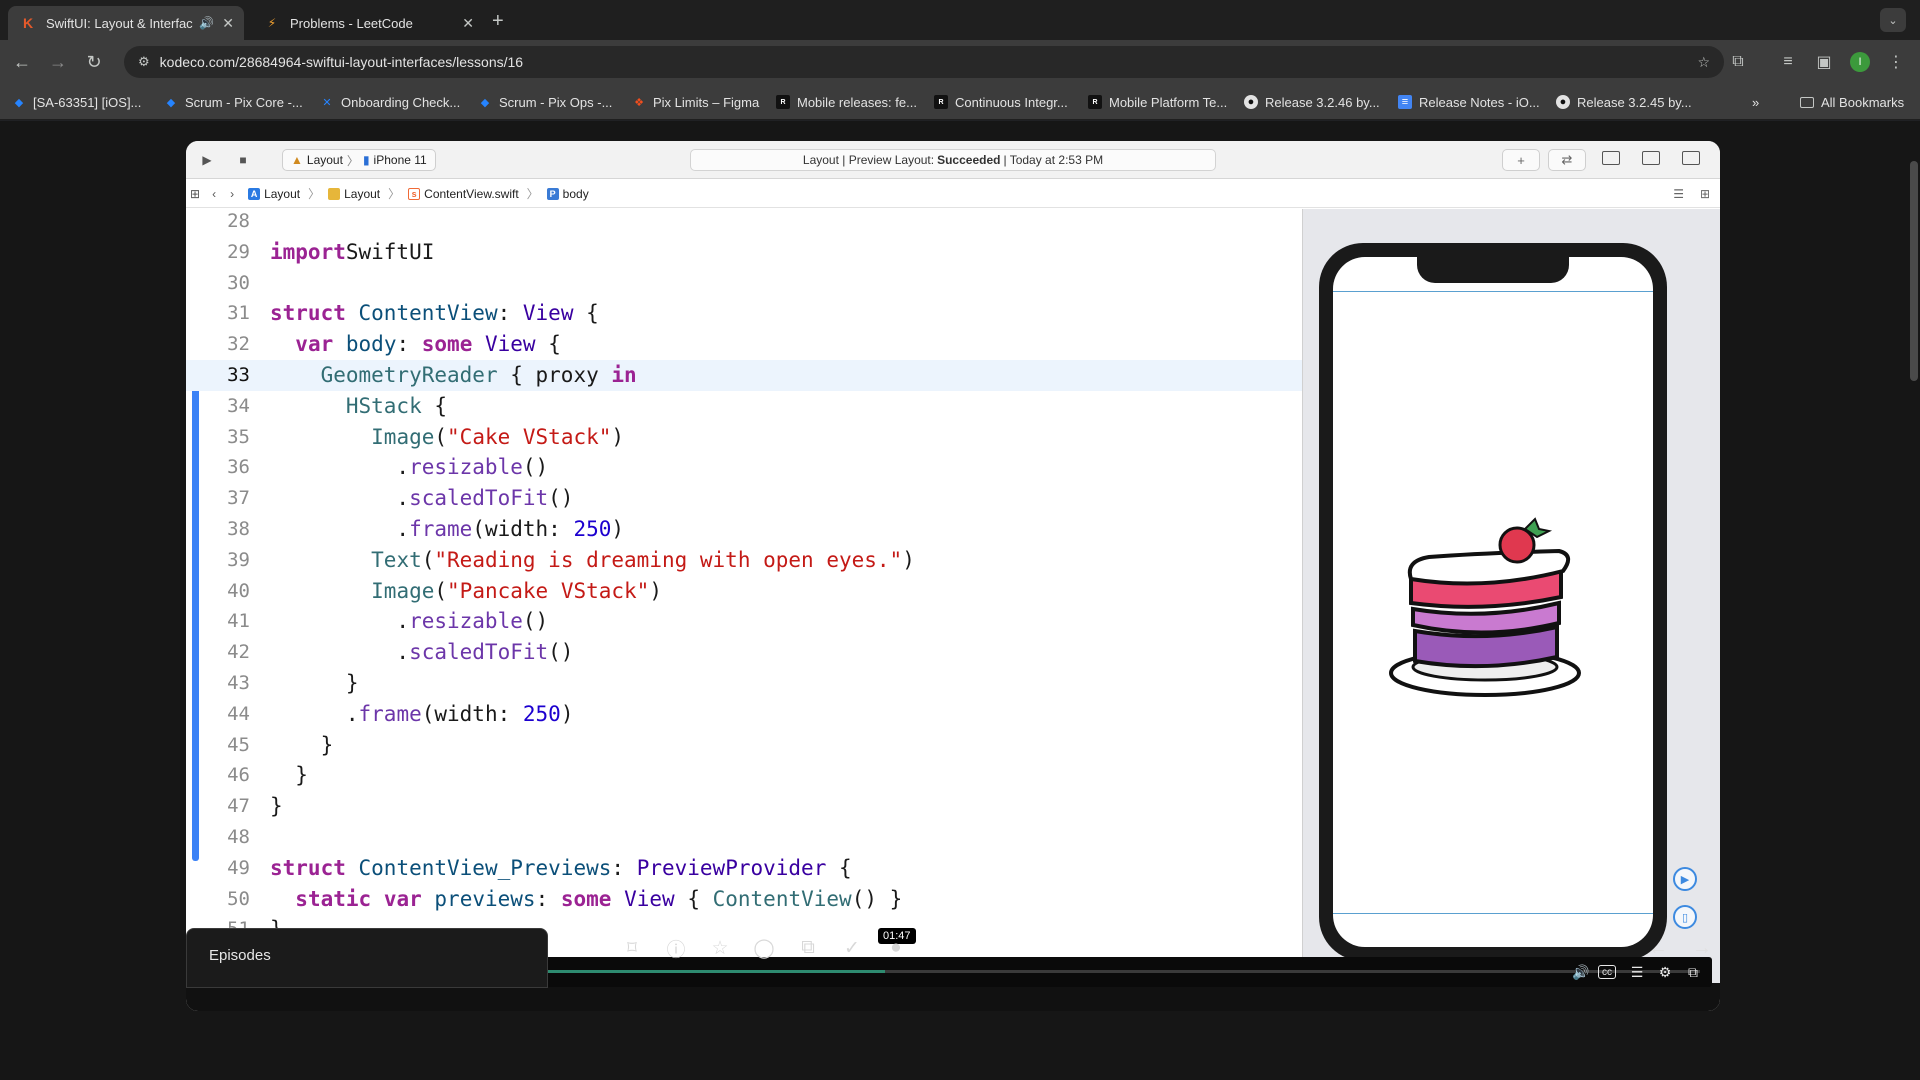  What do you see at coordinates (22, 62) in the screenshot?
I see `back-icon: ←` at bounding box center [22, 62].